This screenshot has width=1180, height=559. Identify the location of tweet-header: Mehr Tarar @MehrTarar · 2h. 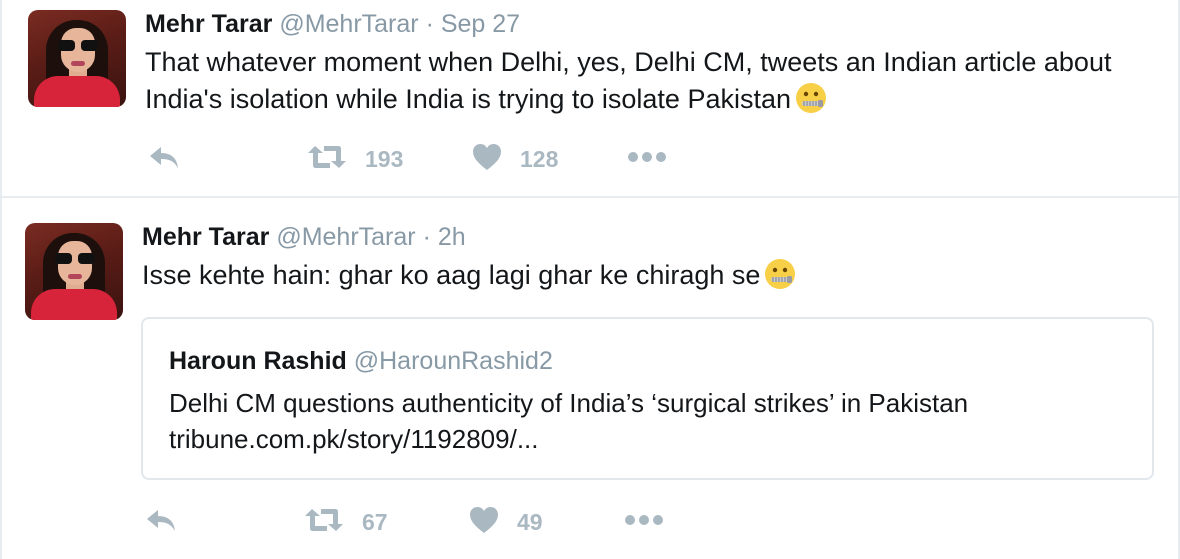
(304, 237).